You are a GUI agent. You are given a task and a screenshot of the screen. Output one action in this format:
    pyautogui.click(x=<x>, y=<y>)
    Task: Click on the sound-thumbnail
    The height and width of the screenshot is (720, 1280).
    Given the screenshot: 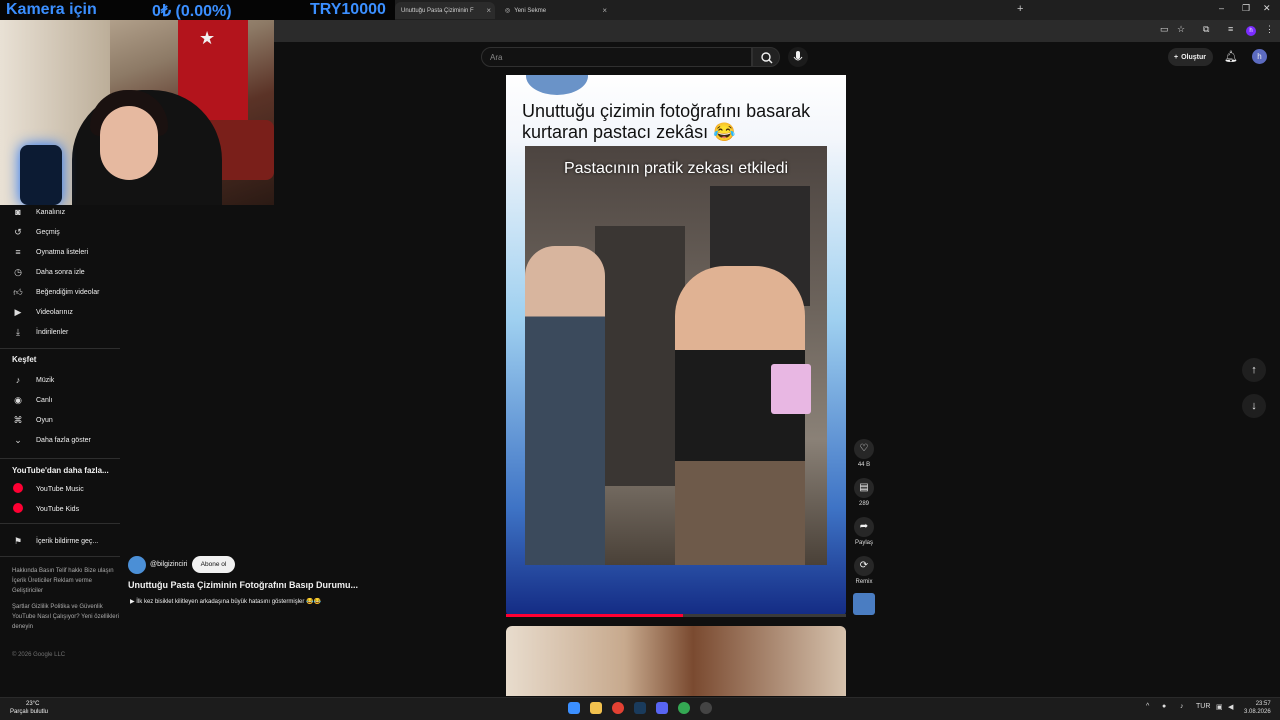 What is the action you would take?
    pyautogui.click(x=864, y=604)
    